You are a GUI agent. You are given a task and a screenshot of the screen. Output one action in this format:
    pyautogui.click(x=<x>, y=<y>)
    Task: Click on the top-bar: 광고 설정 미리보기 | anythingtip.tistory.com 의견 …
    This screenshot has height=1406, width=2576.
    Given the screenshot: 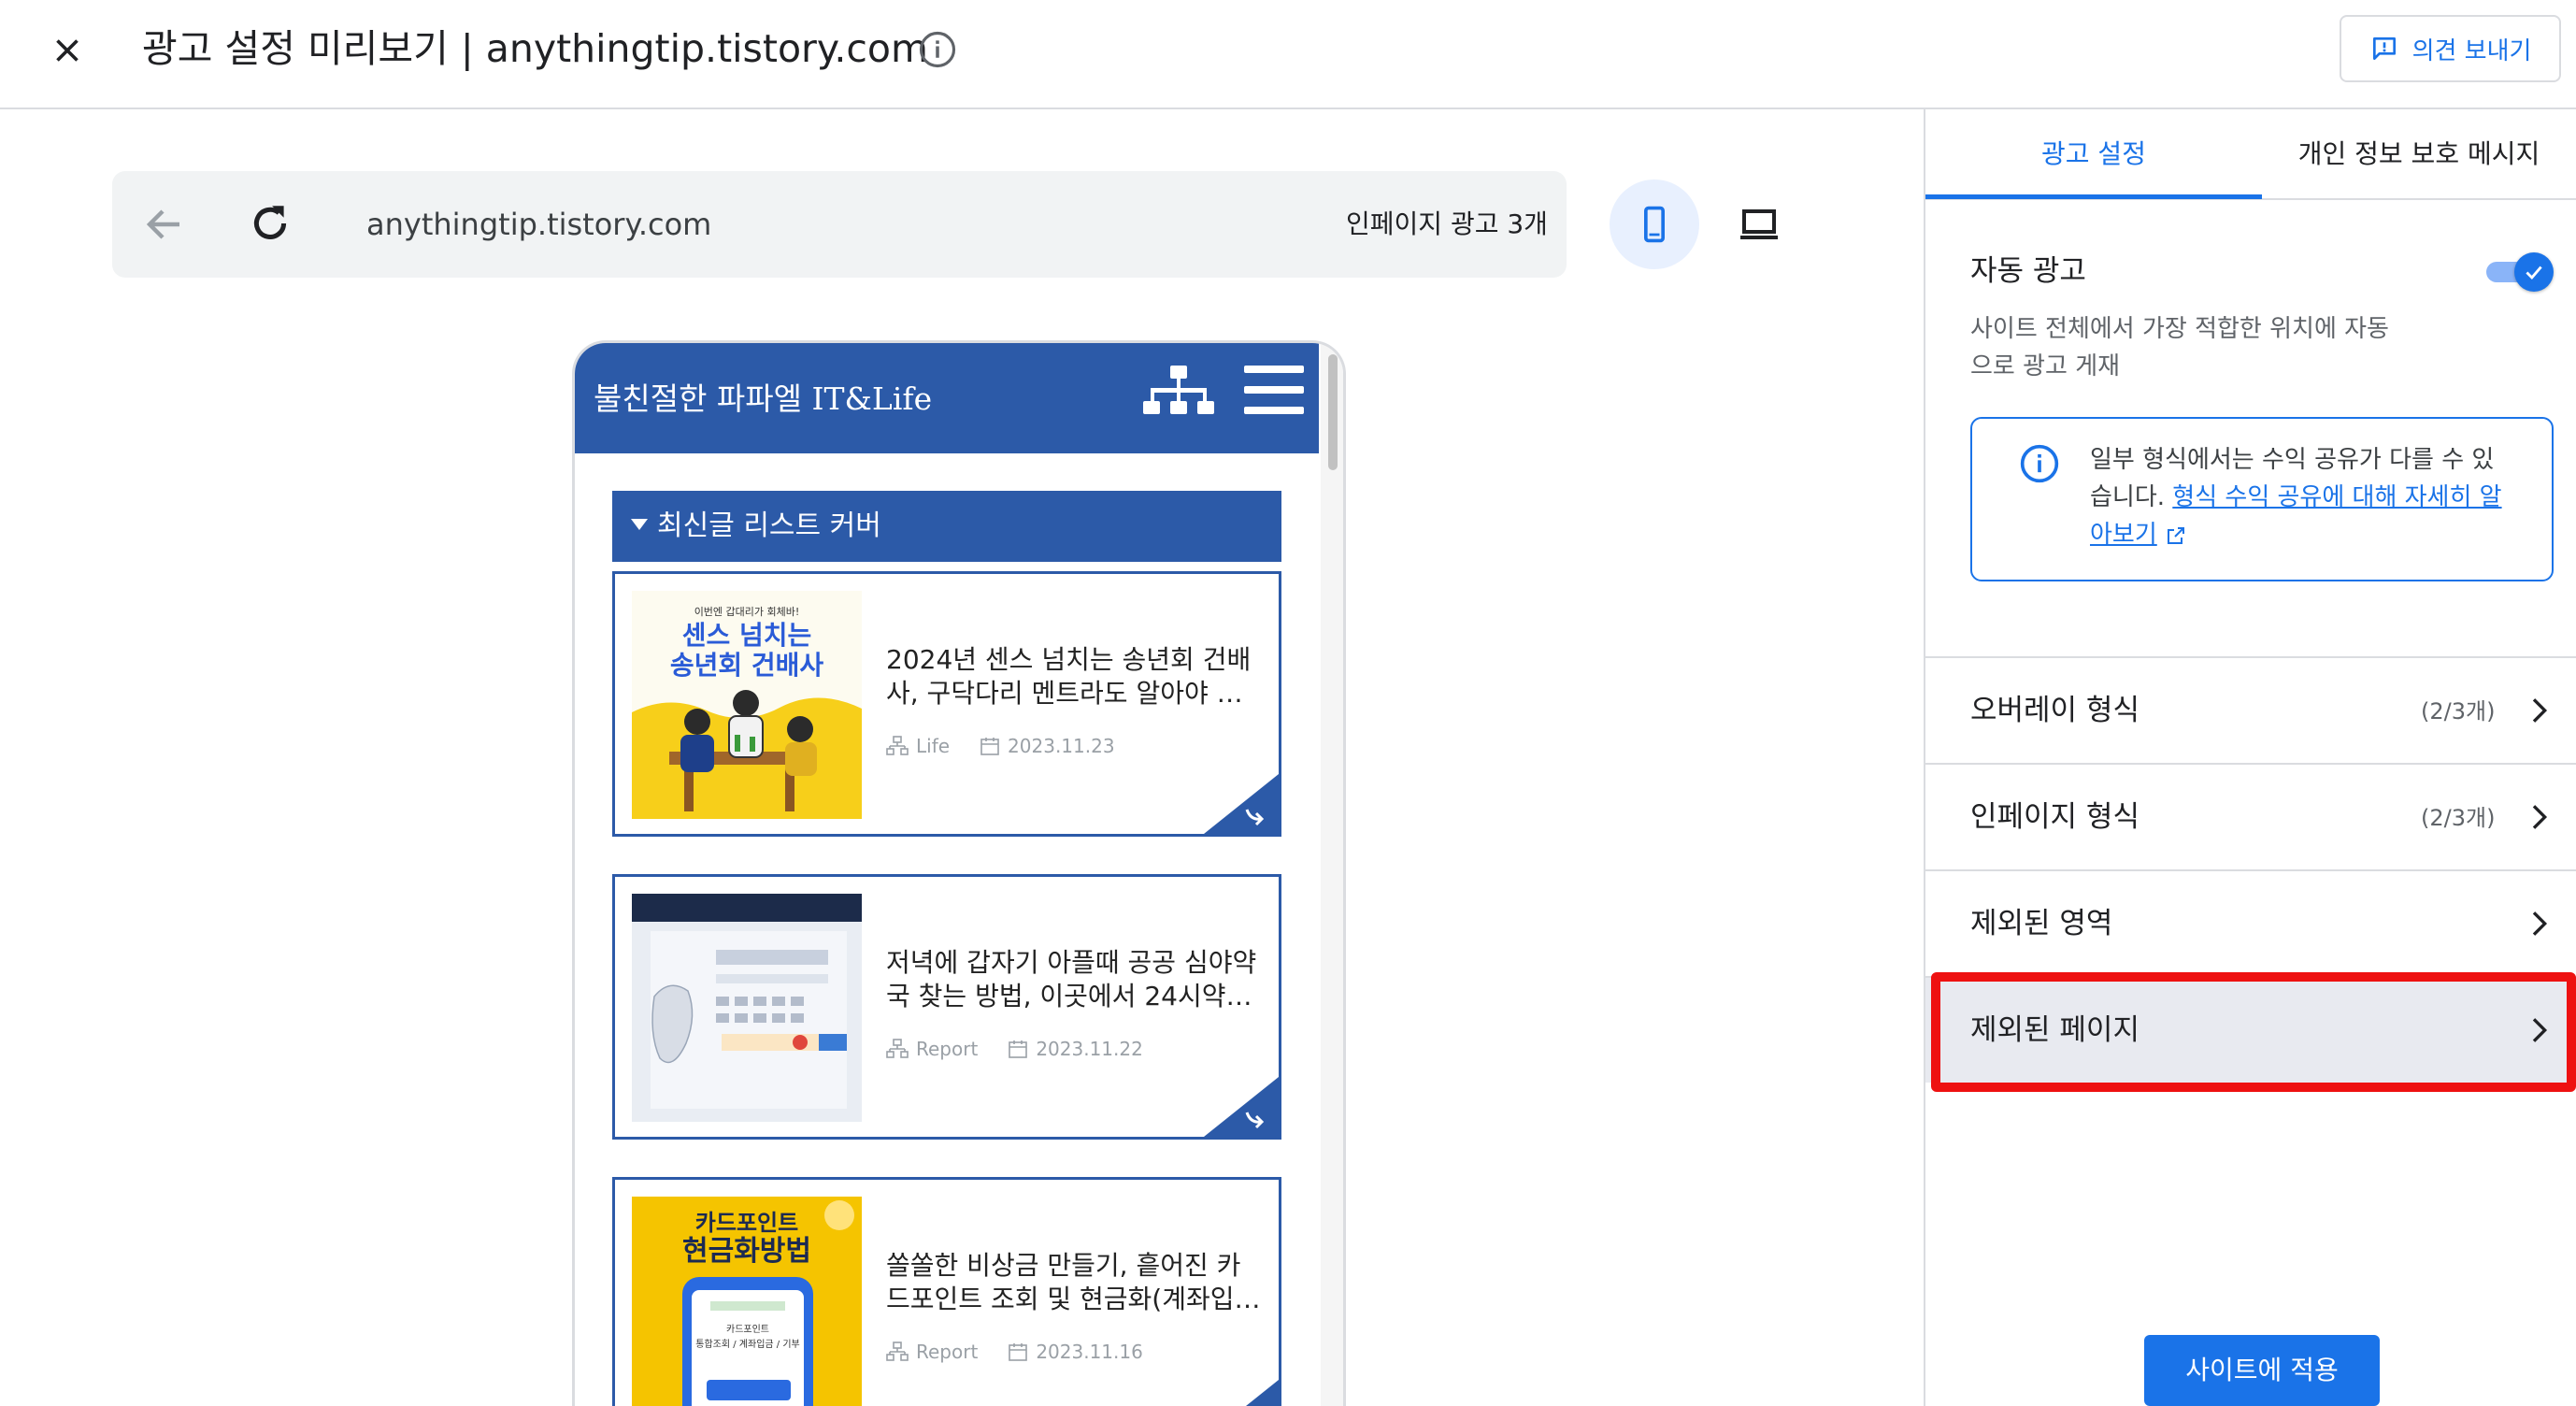 What is the action you would take?
    pyautogui.click(x=1288, y=55)
    